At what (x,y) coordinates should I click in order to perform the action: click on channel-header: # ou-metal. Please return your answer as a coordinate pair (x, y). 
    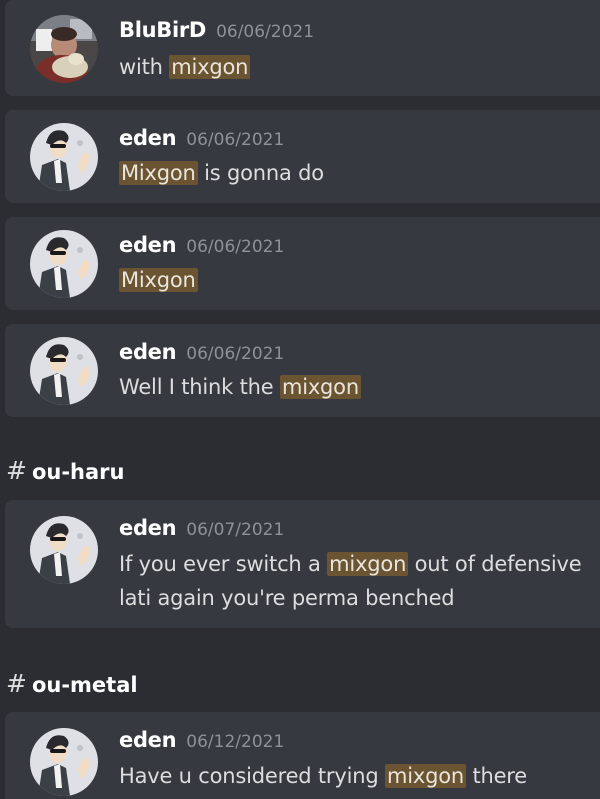
    Looking at the image, I should click on (72, 683).